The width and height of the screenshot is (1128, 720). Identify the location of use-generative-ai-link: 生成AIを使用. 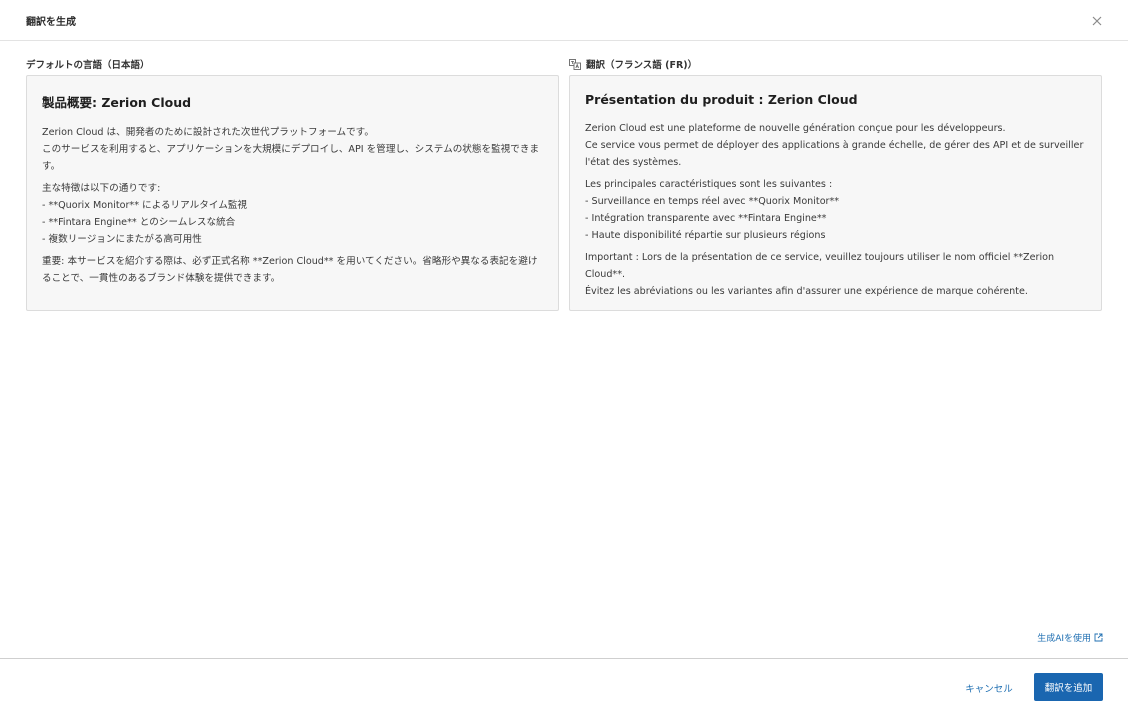
(1070, 637).